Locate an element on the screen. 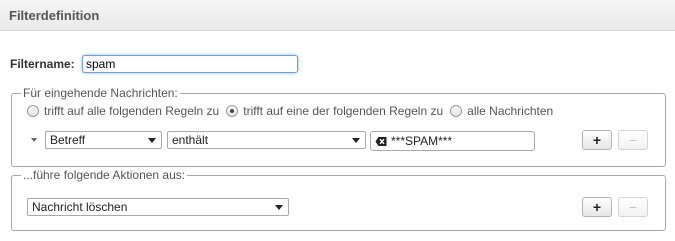 The width and height of the screenshot is (675, 241). match-all-radio is located at coordinates (33, 111).